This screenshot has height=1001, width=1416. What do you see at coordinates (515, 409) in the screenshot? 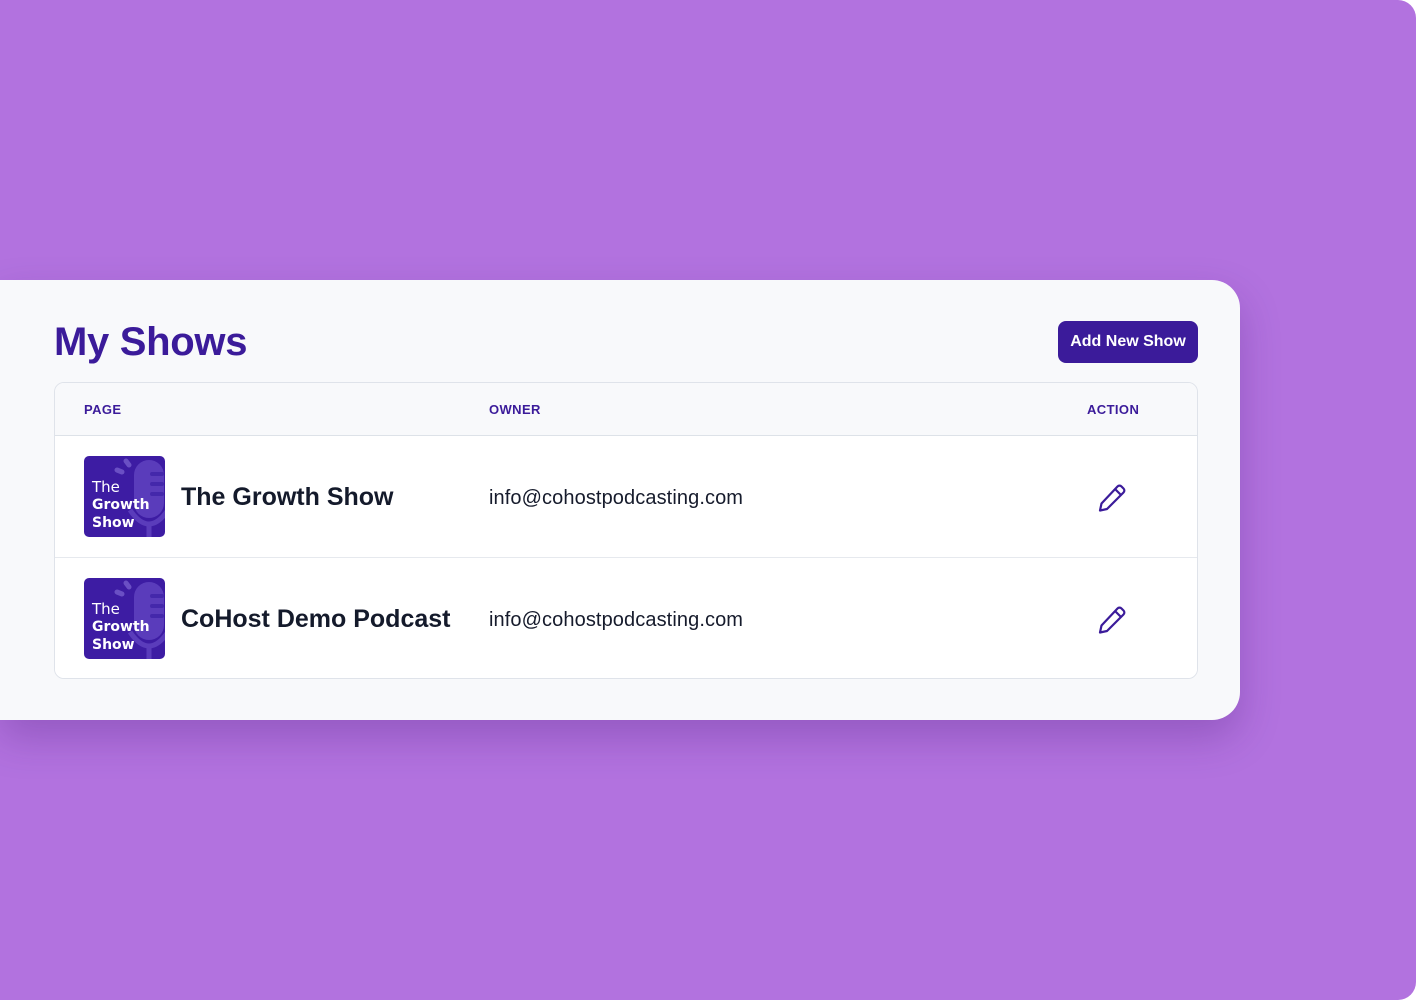
I see `column-header-owner: OWNER` at bounding box center [515, 409].